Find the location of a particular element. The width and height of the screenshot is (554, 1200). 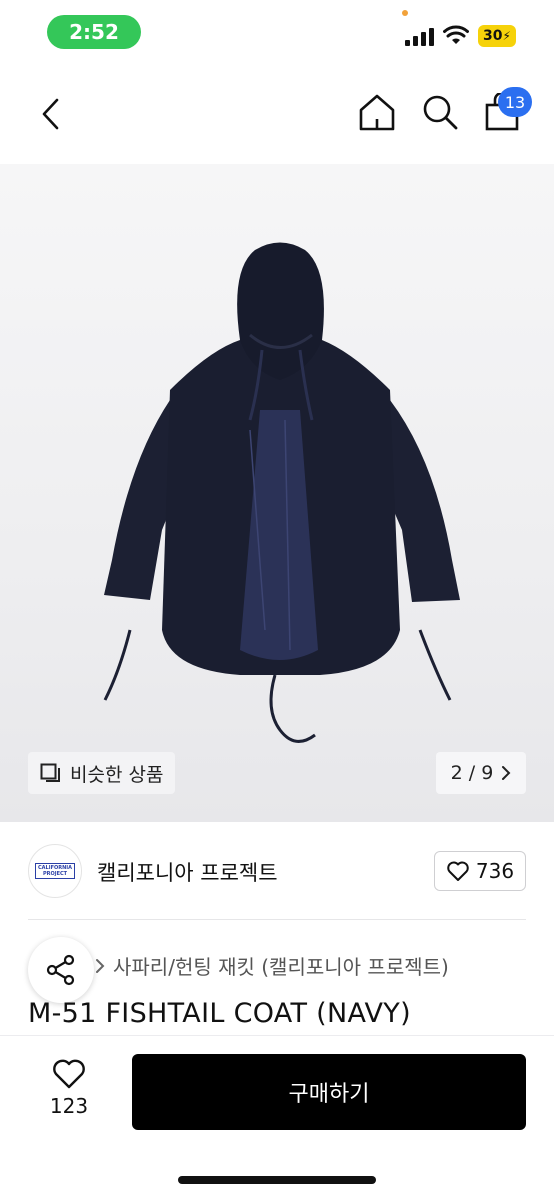

home-icon is located at coordinates (377, 112).